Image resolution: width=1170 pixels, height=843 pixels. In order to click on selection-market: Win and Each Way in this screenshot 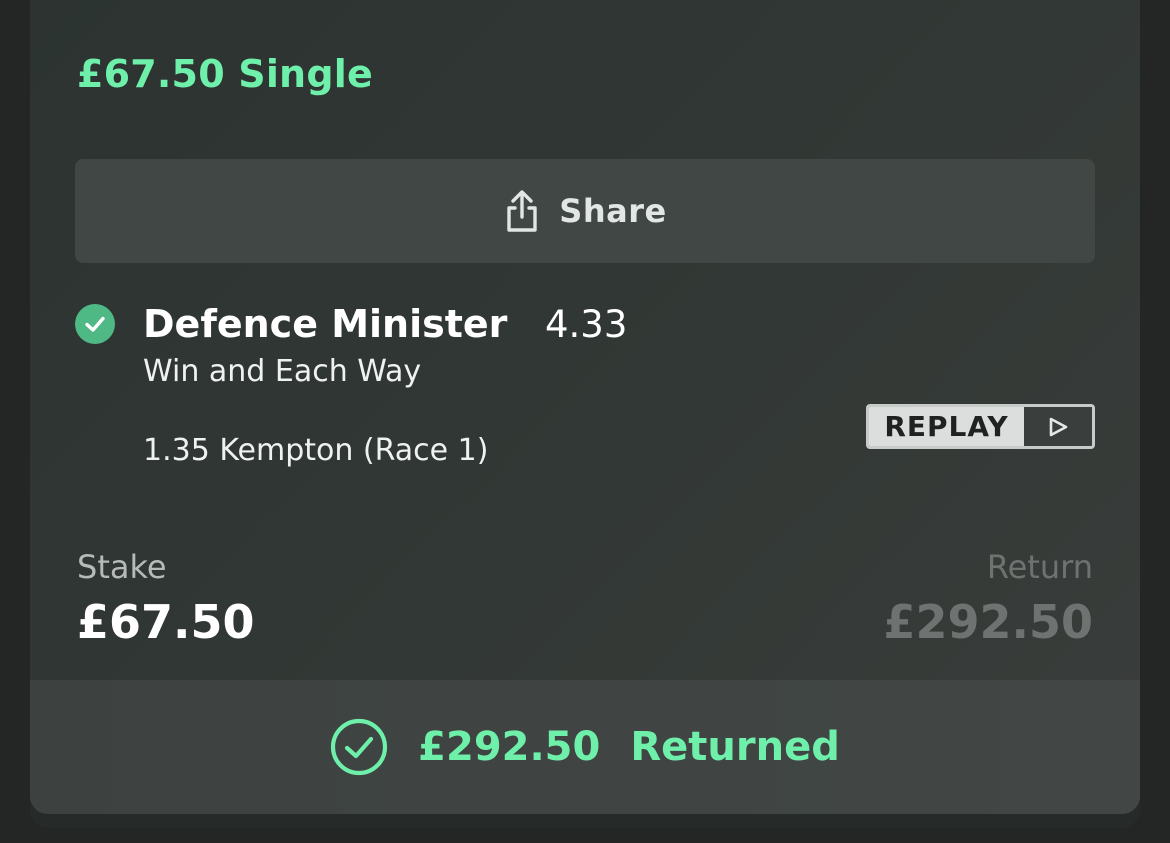, I will do `click(282, 371)`.